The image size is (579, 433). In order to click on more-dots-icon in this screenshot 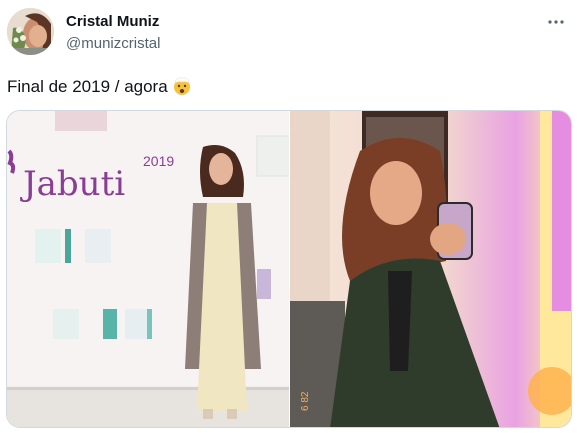, I will do `click(556, 22)`.